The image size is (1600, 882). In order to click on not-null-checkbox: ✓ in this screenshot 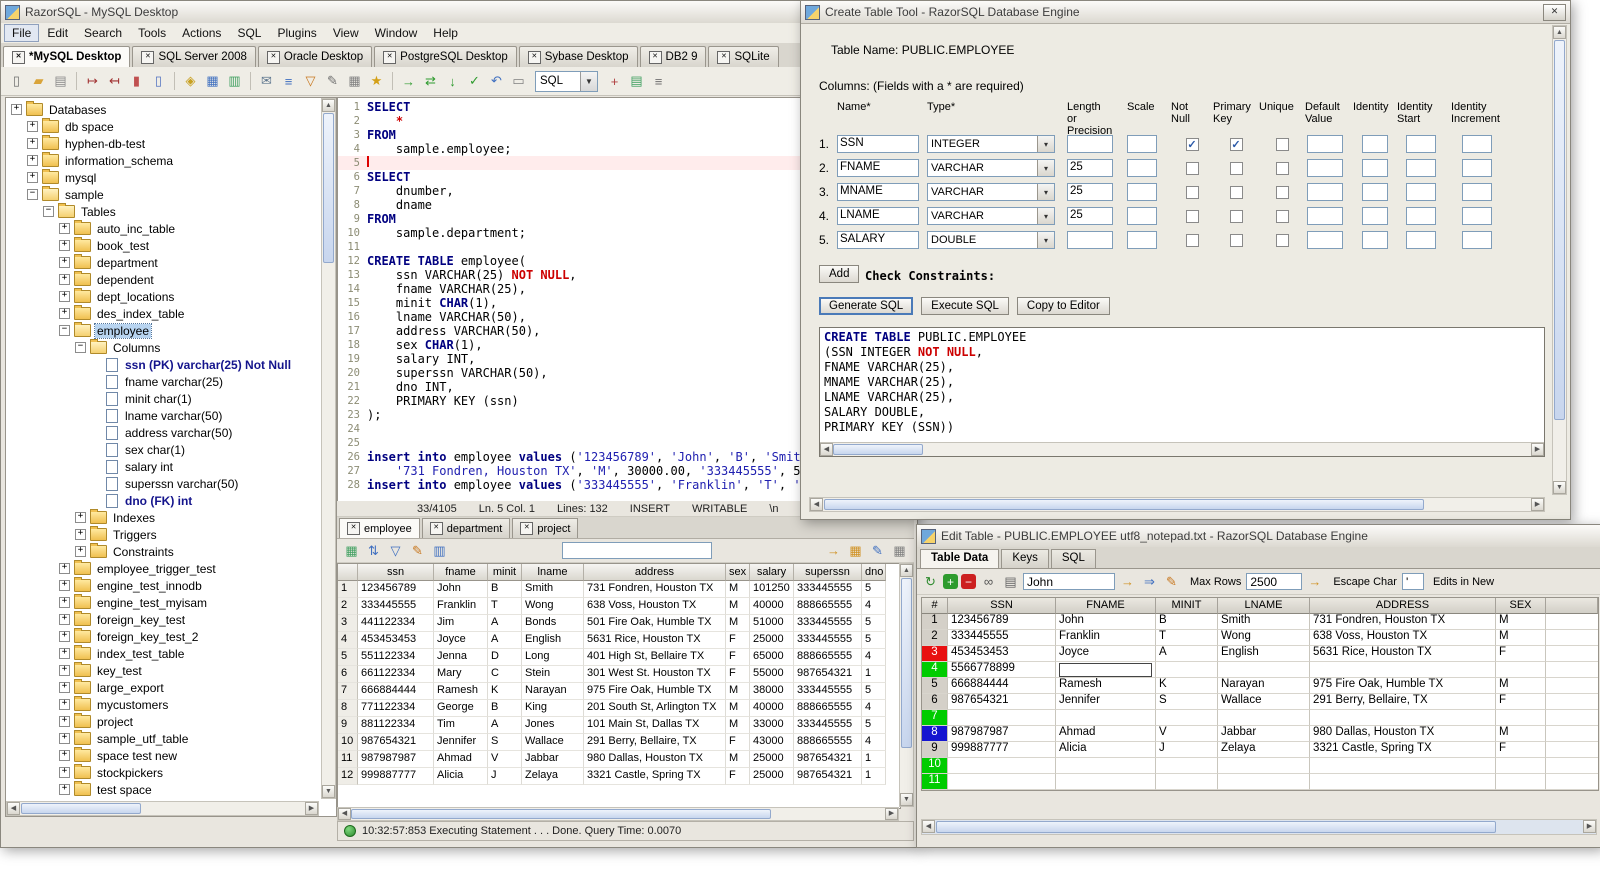, I will do `click(1192, 144)`.